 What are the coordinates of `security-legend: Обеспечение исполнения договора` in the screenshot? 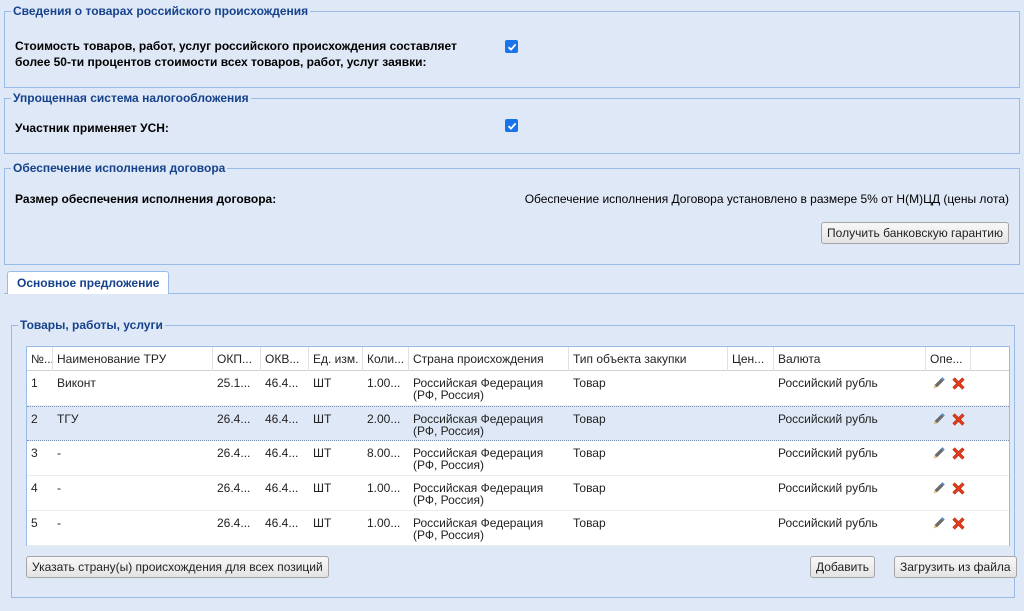 It's located at (119, 168).